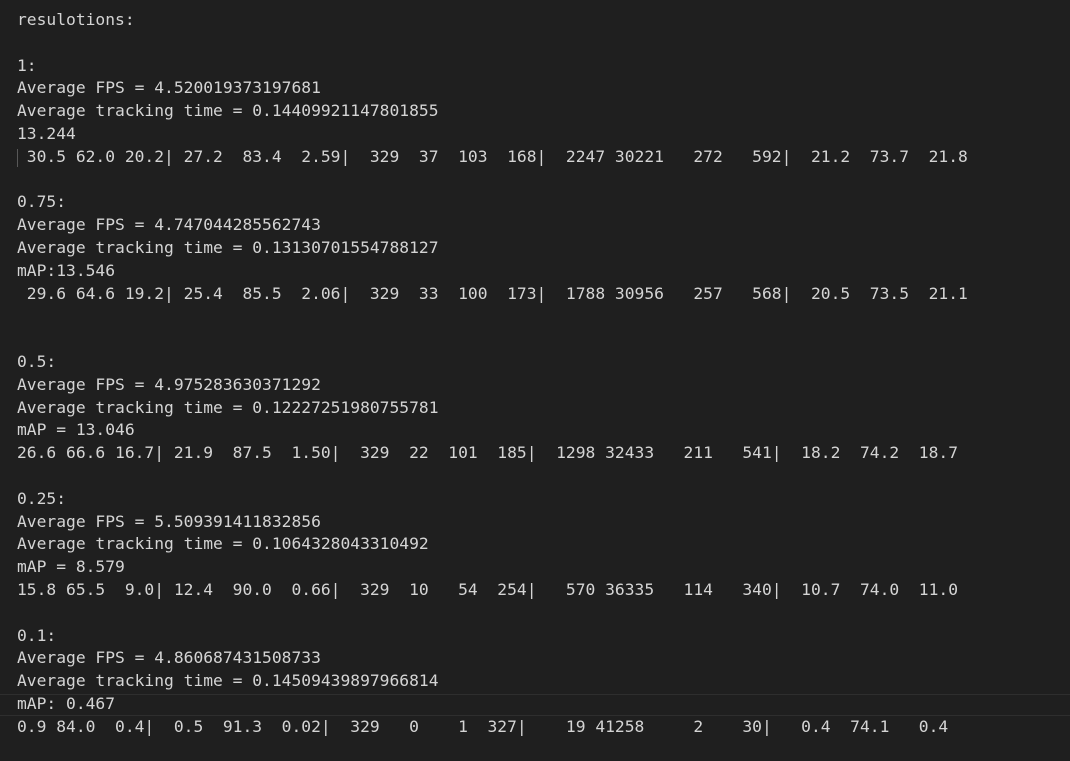 Image resolution: width=1070 pixels, height=761 pixels. What do you see at coordinates (169, 384) in the screenshot?
I see `editor-line: Average FPS = 4.975283630371292` at bounding box center [169, 384].